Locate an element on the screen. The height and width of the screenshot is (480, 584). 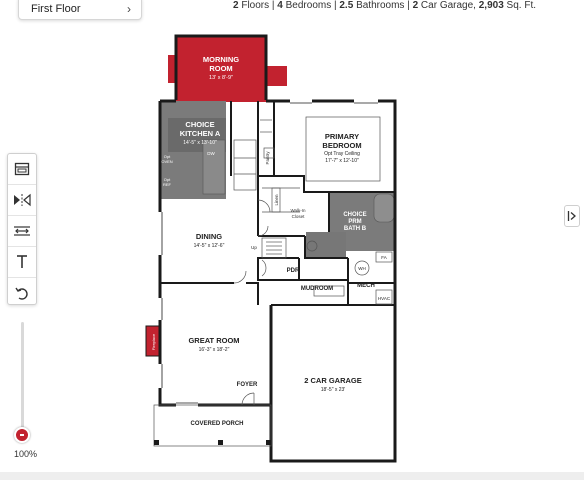
primary-bedroom-name: PRIMARY is located at coordinates (342, 136).